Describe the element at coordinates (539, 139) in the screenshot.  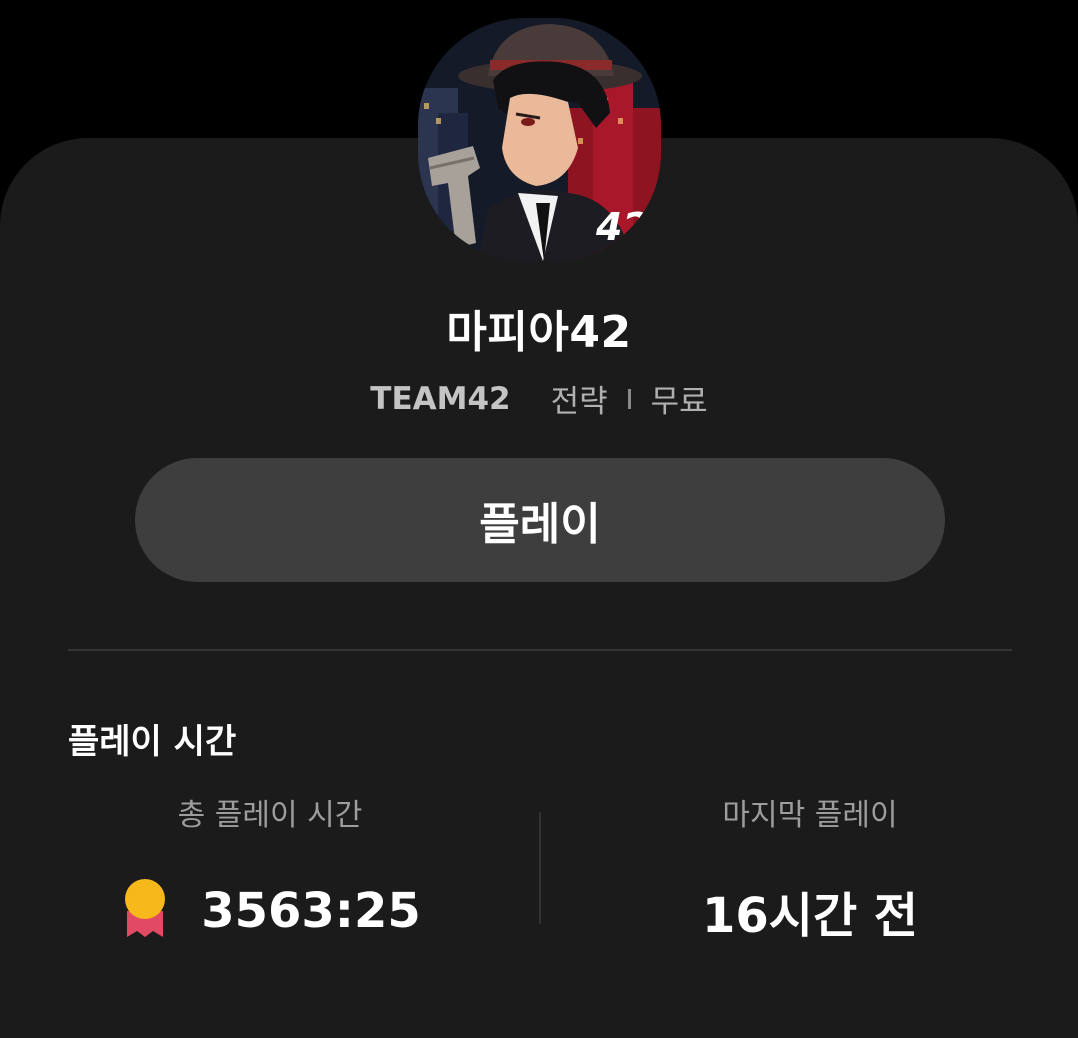
I see `app-icon: 42` at that location.